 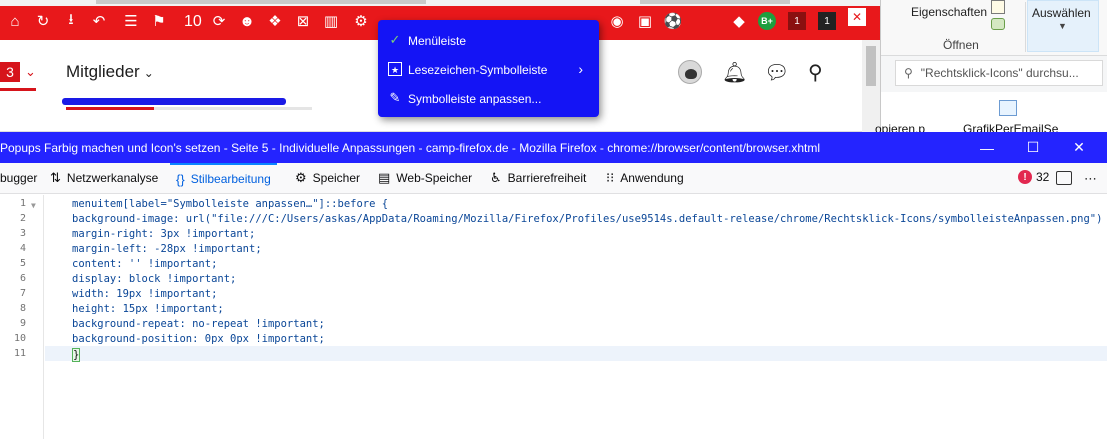 I want to click on dock-icon, so click(x=1064, y=178).